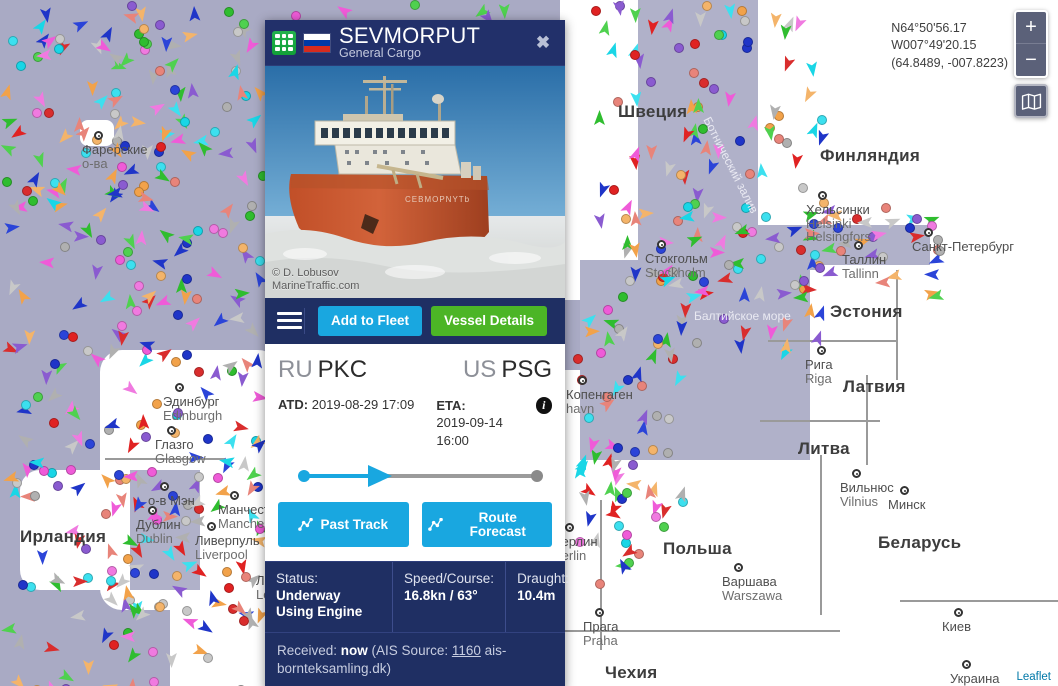 The width and height of the screenshot is (1058, 686). I want to click on vessel-details-button: Vessel Details, so click(489, 321).